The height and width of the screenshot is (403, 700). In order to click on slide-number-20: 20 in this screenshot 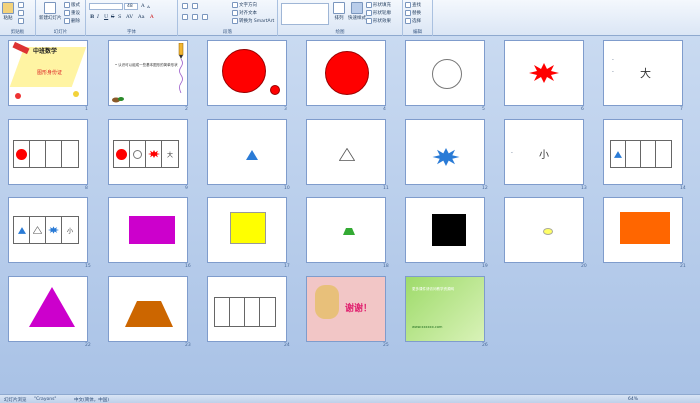, I will do `click(584, 266)`.